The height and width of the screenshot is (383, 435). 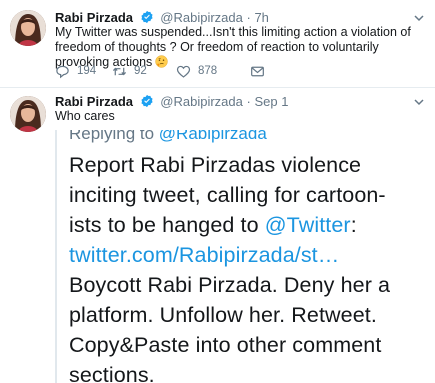 I want to click on embedded-line: sections., so click(x=112, y=373).